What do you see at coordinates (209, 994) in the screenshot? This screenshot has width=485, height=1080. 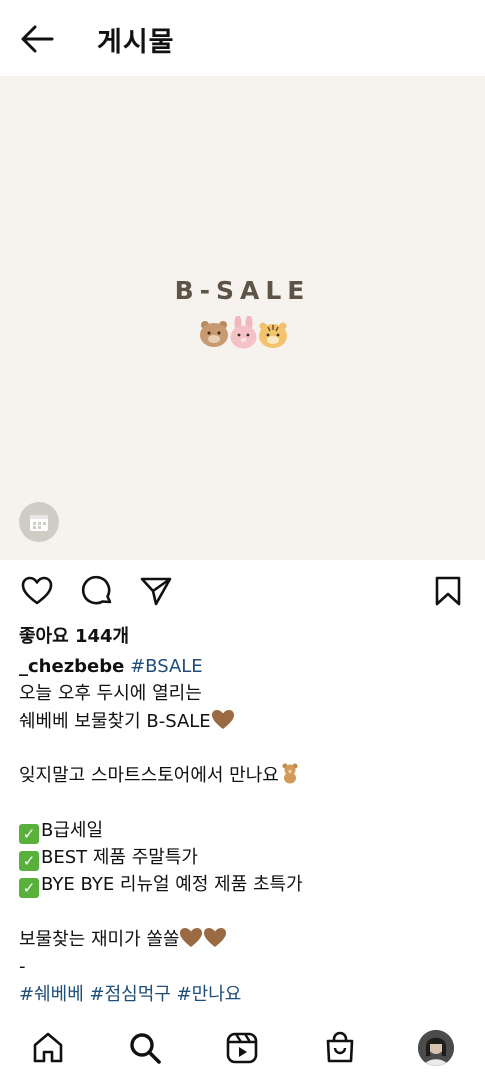 I see `hashtag-link: #만나요` at bounding box center [209, 994].